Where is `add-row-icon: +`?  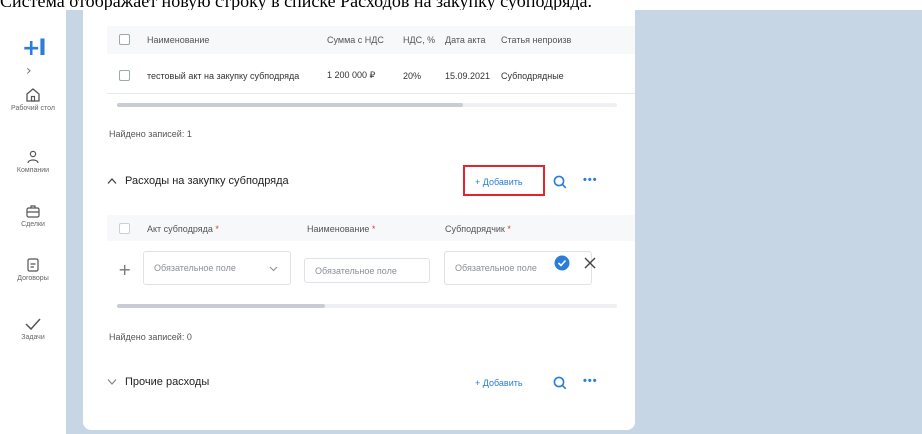
add-row-icon: + is located at coordinates (124, 269).